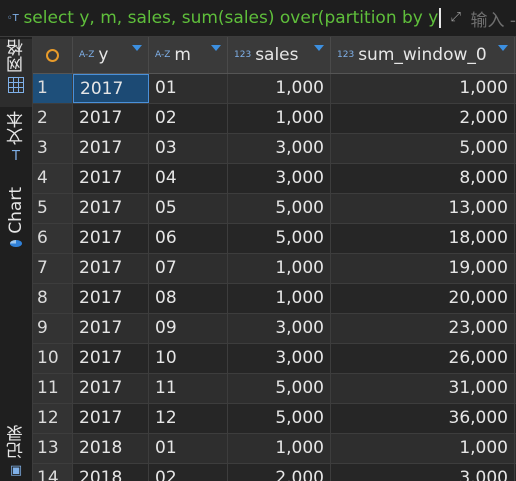 The width and height of the screenshot is (516, 481). Describe the element at coordinates (188, 268) in the screenshot. I see `cell-m: 07` at that location.